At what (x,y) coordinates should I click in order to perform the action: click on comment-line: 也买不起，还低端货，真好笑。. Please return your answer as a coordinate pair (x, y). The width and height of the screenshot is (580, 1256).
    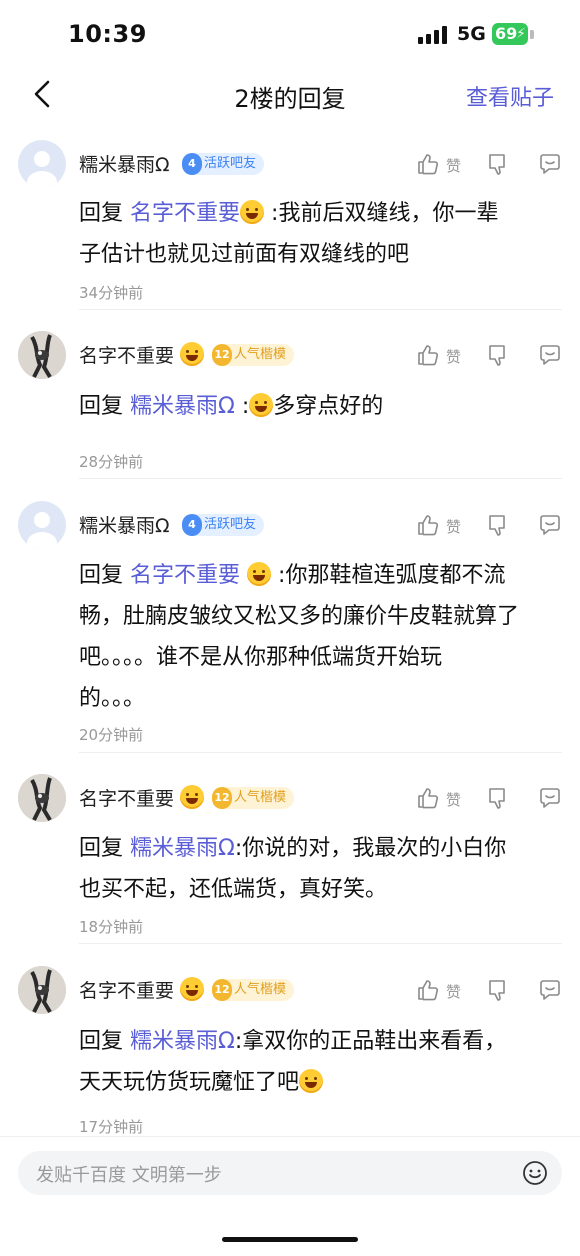
    Looking at the image, I should click on (233, 889).